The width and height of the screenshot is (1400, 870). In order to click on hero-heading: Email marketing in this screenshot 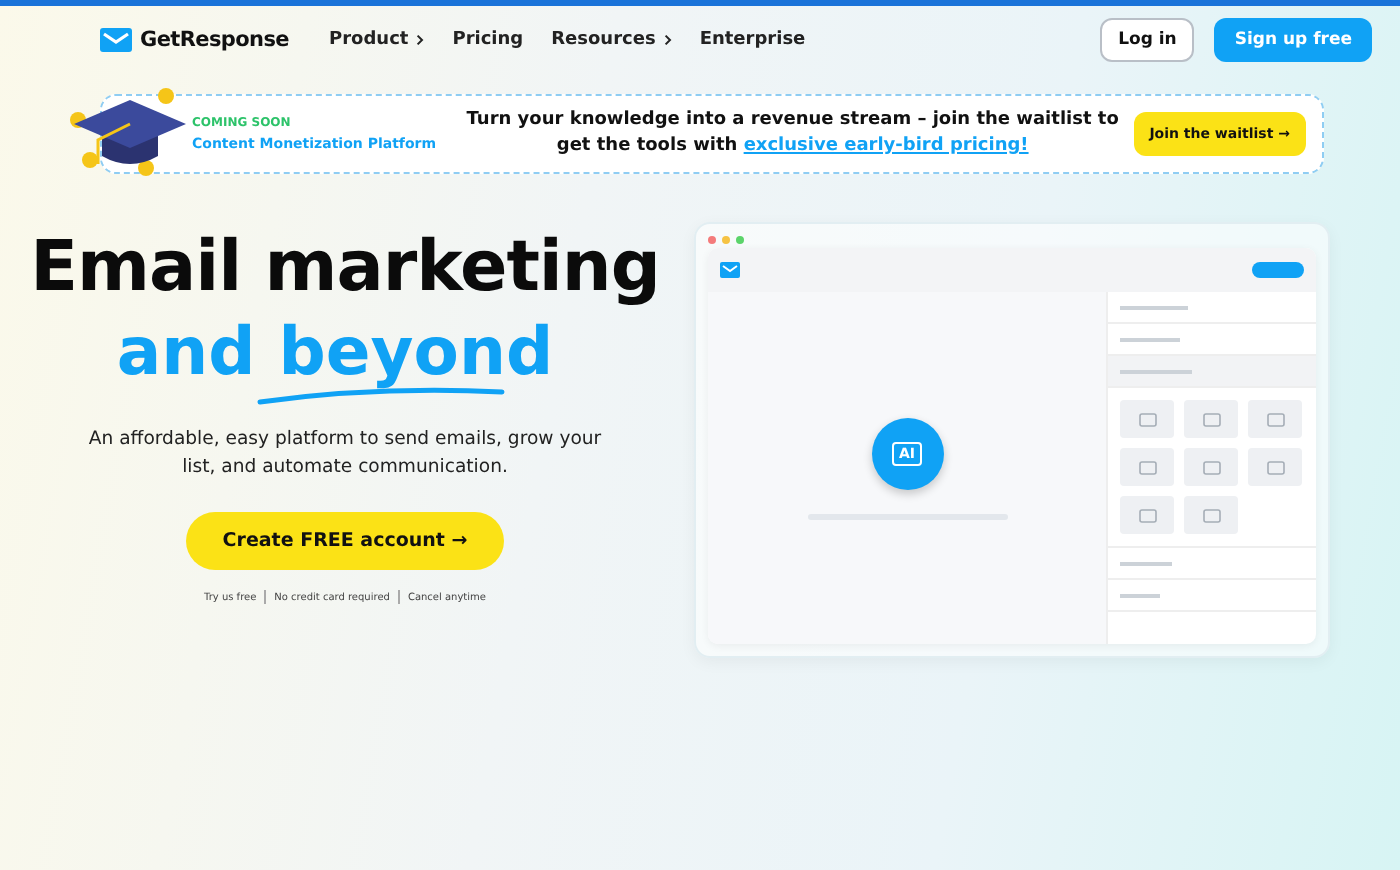, I will do `click(345, 268)`.